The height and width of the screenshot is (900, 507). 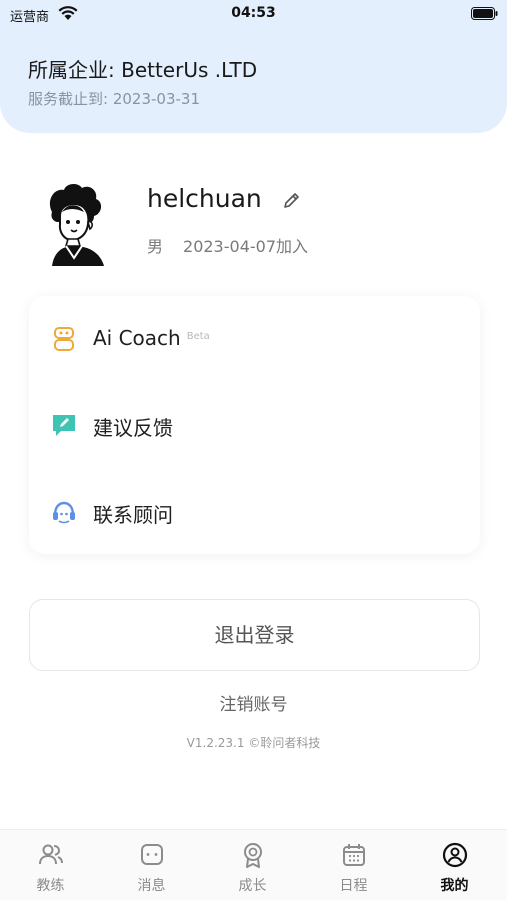 I want to click on avatar, so click(x=79, y=224).